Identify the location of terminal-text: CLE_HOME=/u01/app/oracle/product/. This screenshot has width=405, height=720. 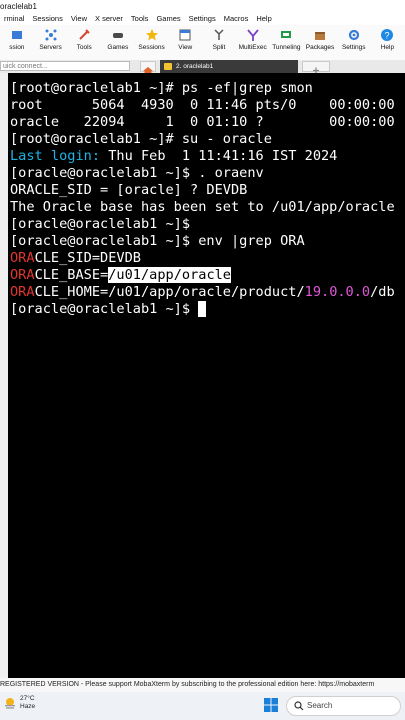
(169, 292).